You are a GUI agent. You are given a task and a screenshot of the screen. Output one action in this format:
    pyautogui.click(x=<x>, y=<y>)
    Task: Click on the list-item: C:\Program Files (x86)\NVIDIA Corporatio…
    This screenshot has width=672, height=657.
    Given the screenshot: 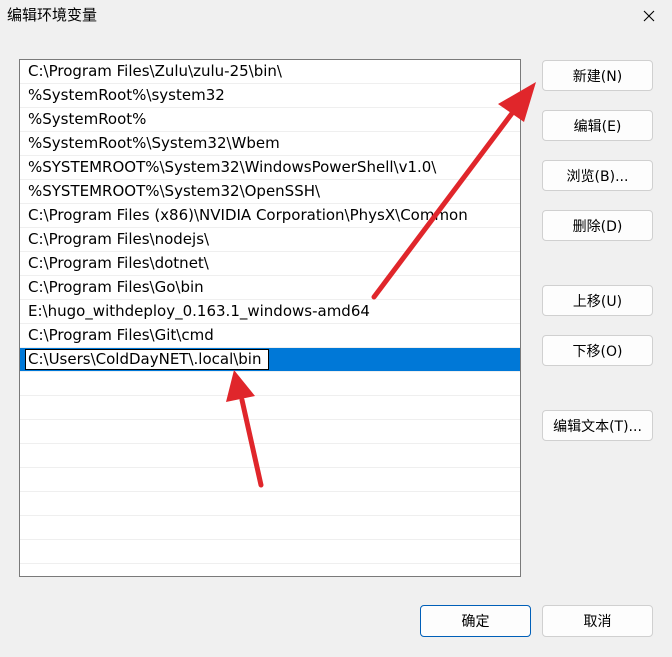 What is the action you would take?
    pyautogui.click(x=270, y=216)
    